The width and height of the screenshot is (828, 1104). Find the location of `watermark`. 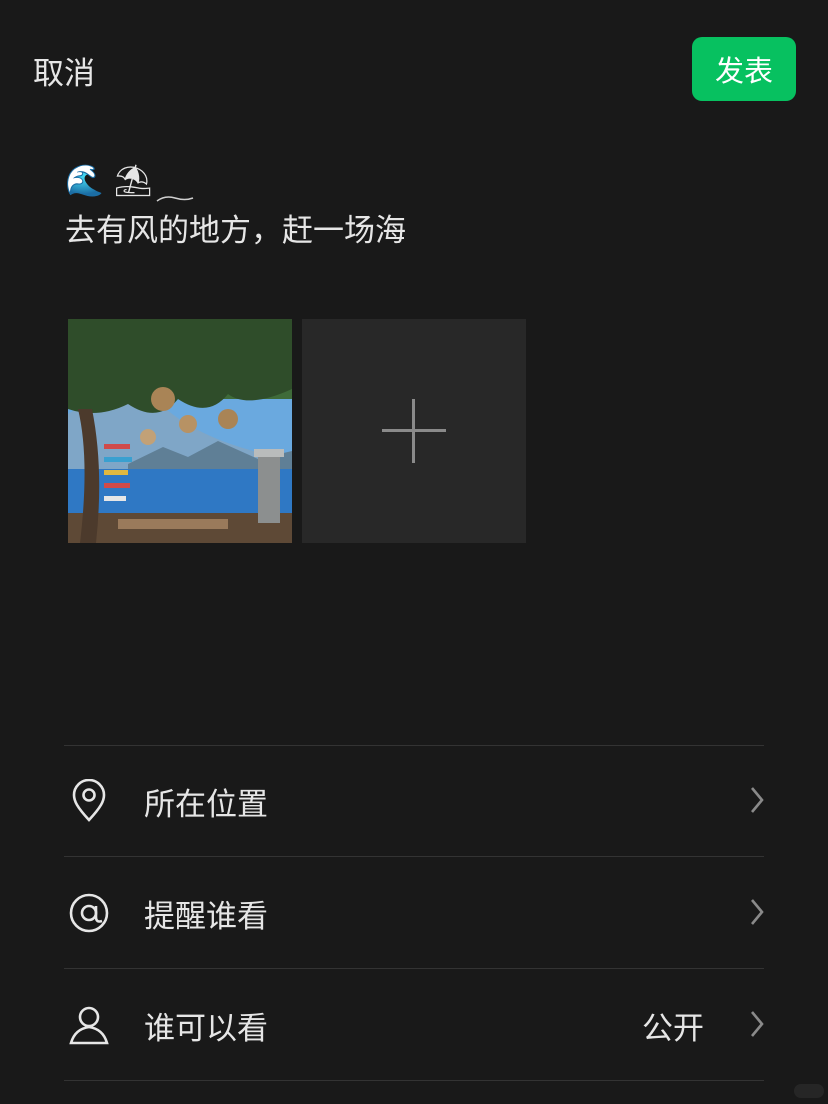

watermark is located at coordinates (809, 1091).